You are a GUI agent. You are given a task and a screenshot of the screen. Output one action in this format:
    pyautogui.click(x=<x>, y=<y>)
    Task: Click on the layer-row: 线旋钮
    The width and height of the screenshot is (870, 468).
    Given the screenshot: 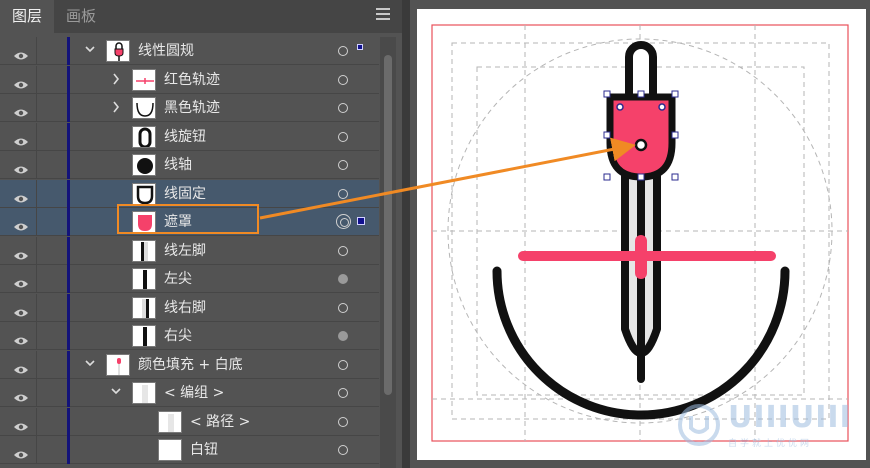 What is the action you would take?
    pyautogui.click(x=189, y=136)
    